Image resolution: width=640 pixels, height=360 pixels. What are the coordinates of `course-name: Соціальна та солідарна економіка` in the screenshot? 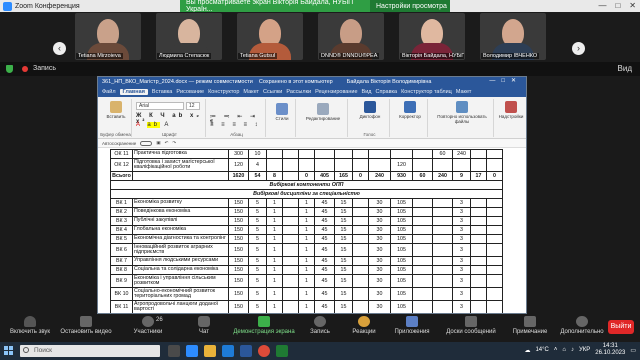 It's located at (180, 270).